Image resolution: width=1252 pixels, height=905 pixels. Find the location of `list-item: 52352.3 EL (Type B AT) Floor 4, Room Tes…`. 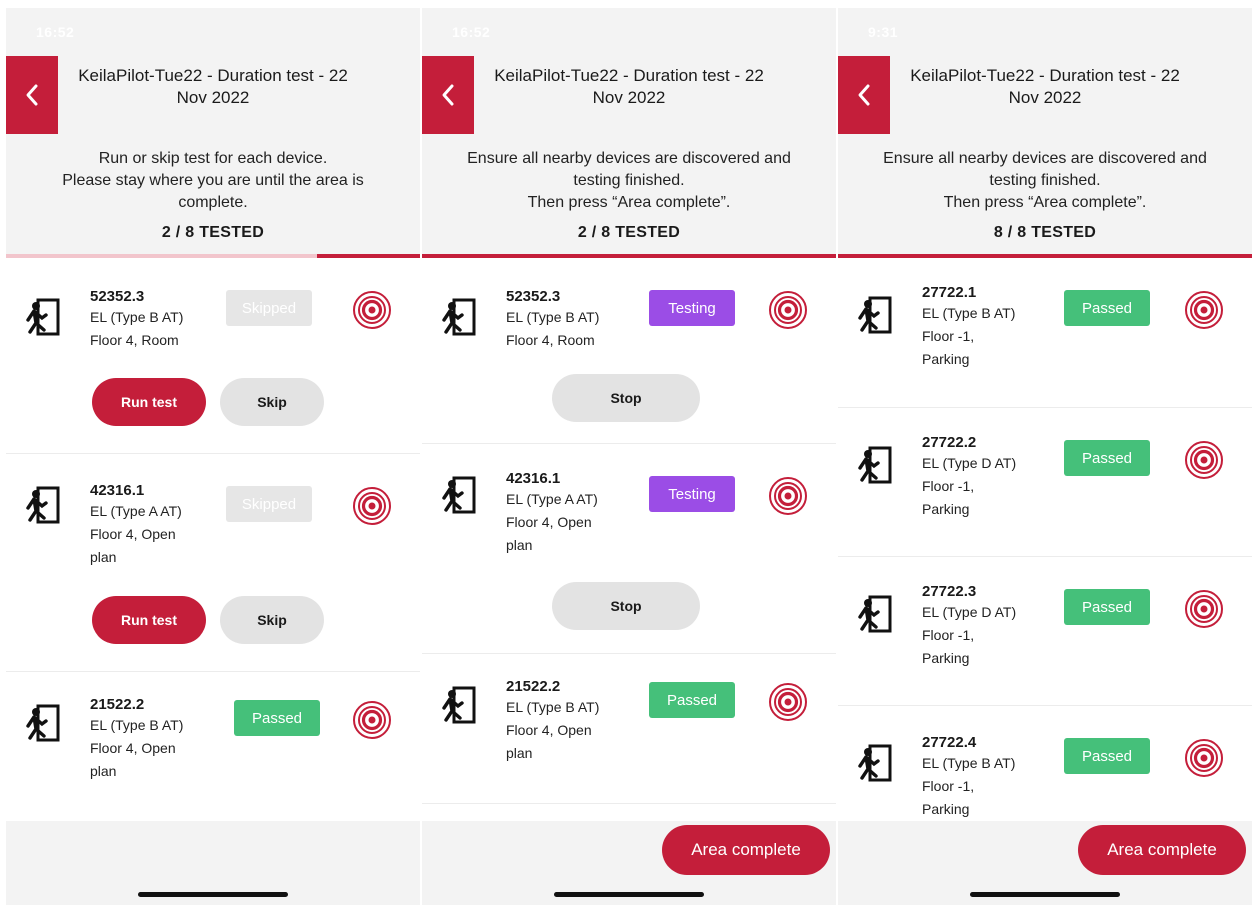

list-item: 52352.3 EL (Type B AT) Floor 4, Room Tes… is located at coordinates (629, 351).